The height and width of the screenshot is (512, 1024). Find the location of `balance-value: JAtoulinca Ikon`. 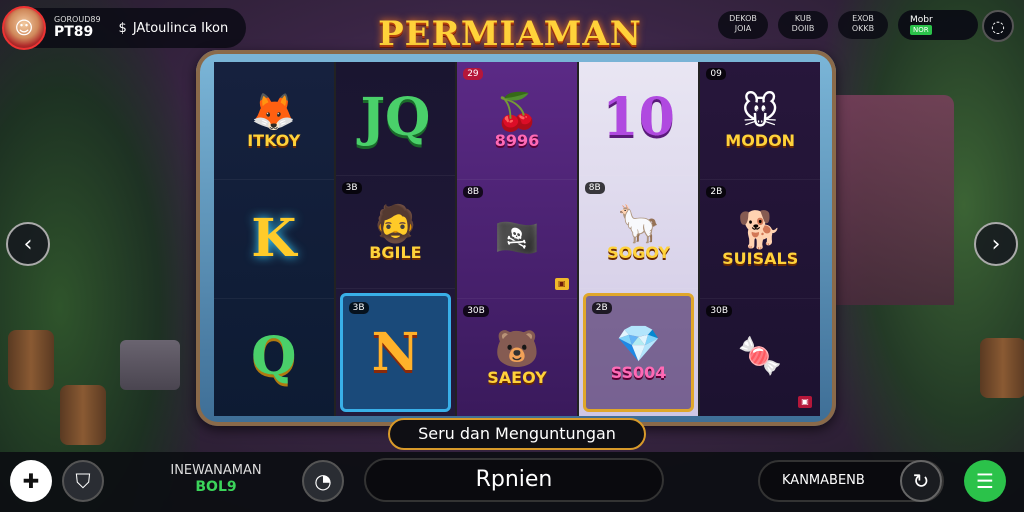

balance-value: JAtoulinca Ikon is located at coordinates (180, 28).